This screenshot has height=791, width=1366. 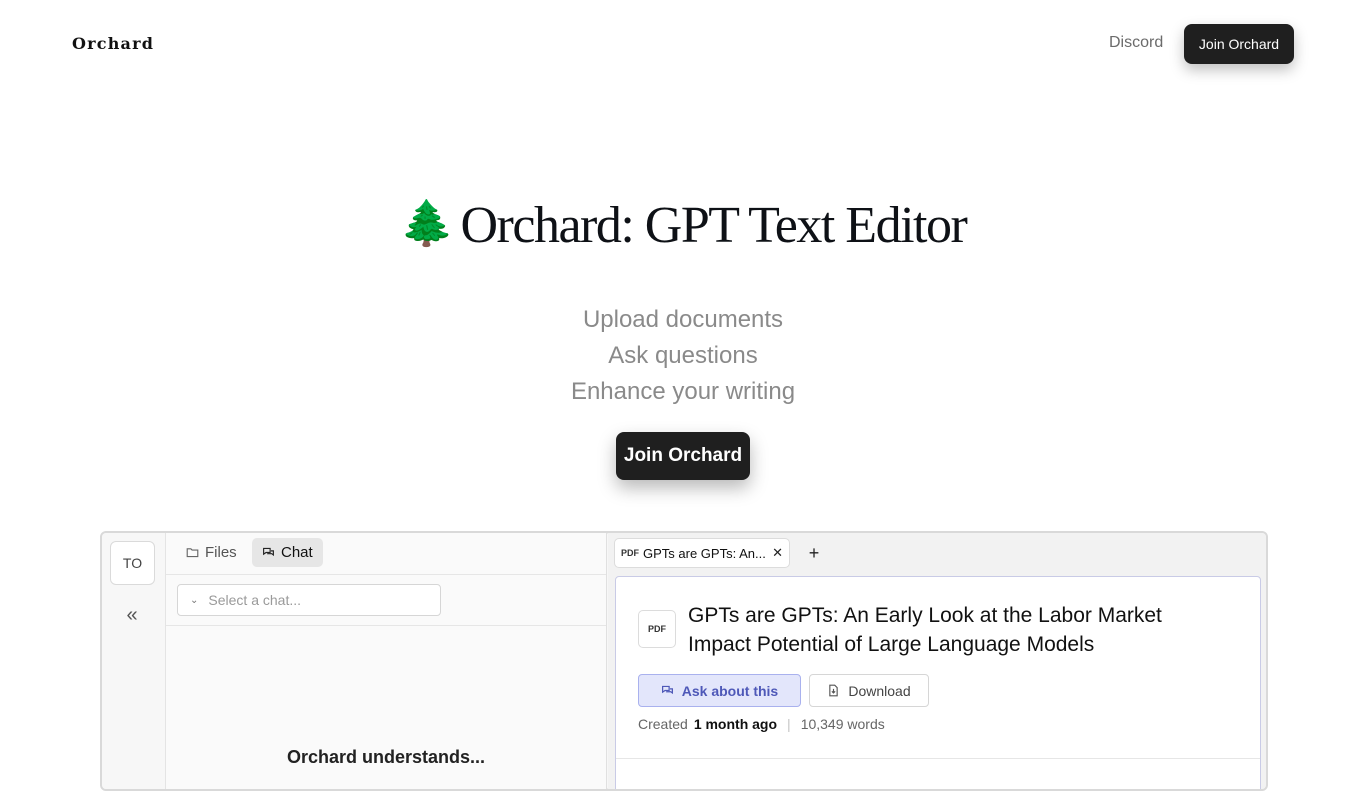 I want to click on avatar: TO, so click(x=132, y=563).